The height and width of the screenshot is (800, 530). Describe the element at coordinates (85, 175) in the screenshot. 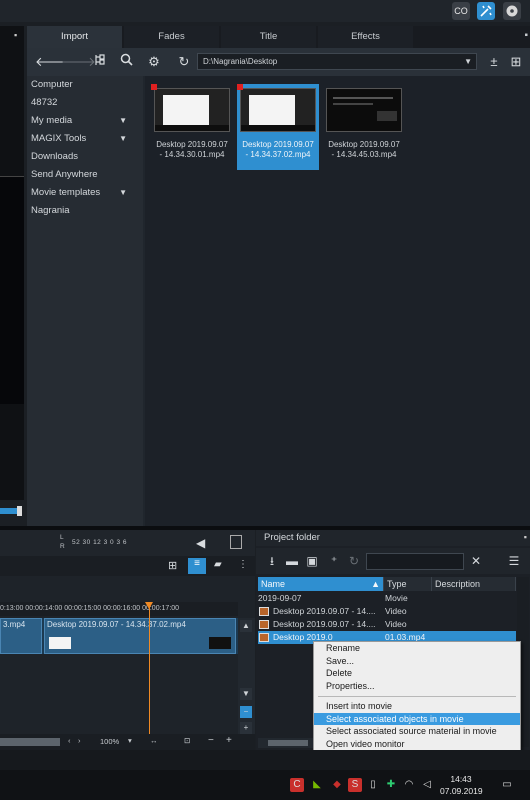

I see `sidebar-item-send-anywhere: Send Anywhere` at that location.